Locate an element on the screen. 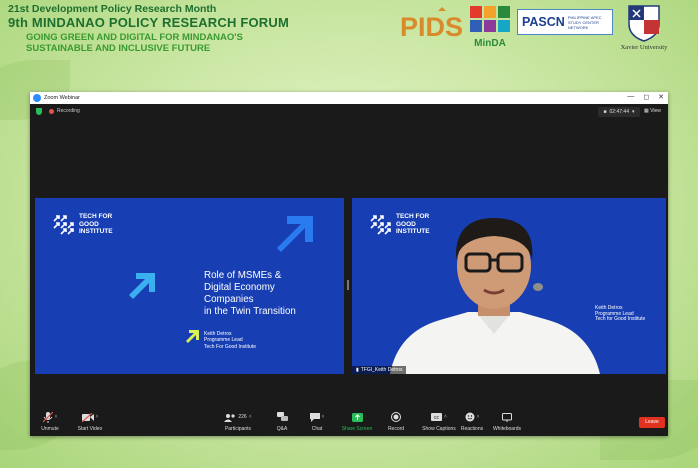 This screenshot has width=698, height=468. window-titlebar: Zoom Webinar — ◻ ✕ is located at coordinates (349, 98).